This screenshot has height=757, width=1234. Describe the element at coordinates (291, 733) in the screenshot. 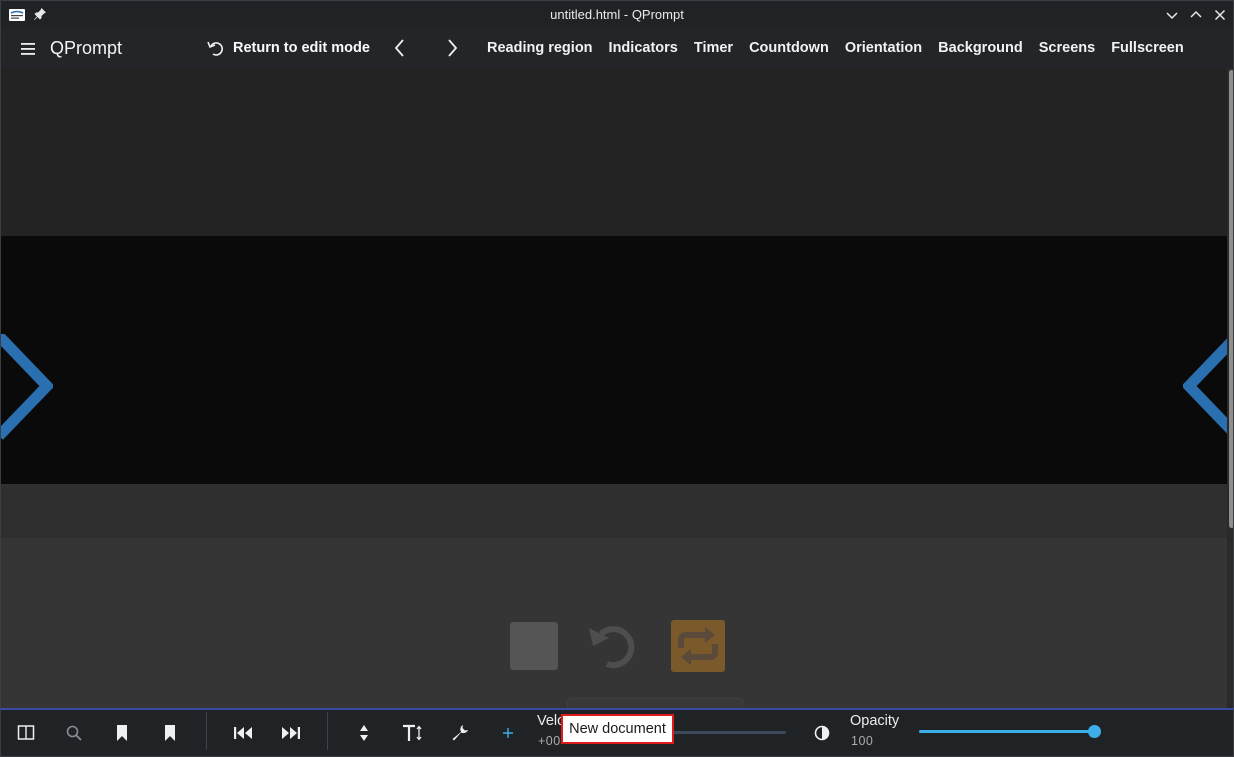

I see `skip-to-end-icon` at that location.